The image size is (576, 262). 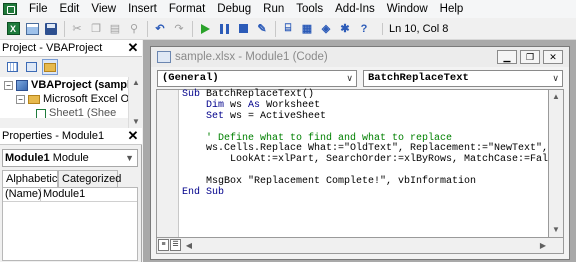 I want to click on tab-alphabetic: Alphabetic, so click(x=30, y=178).